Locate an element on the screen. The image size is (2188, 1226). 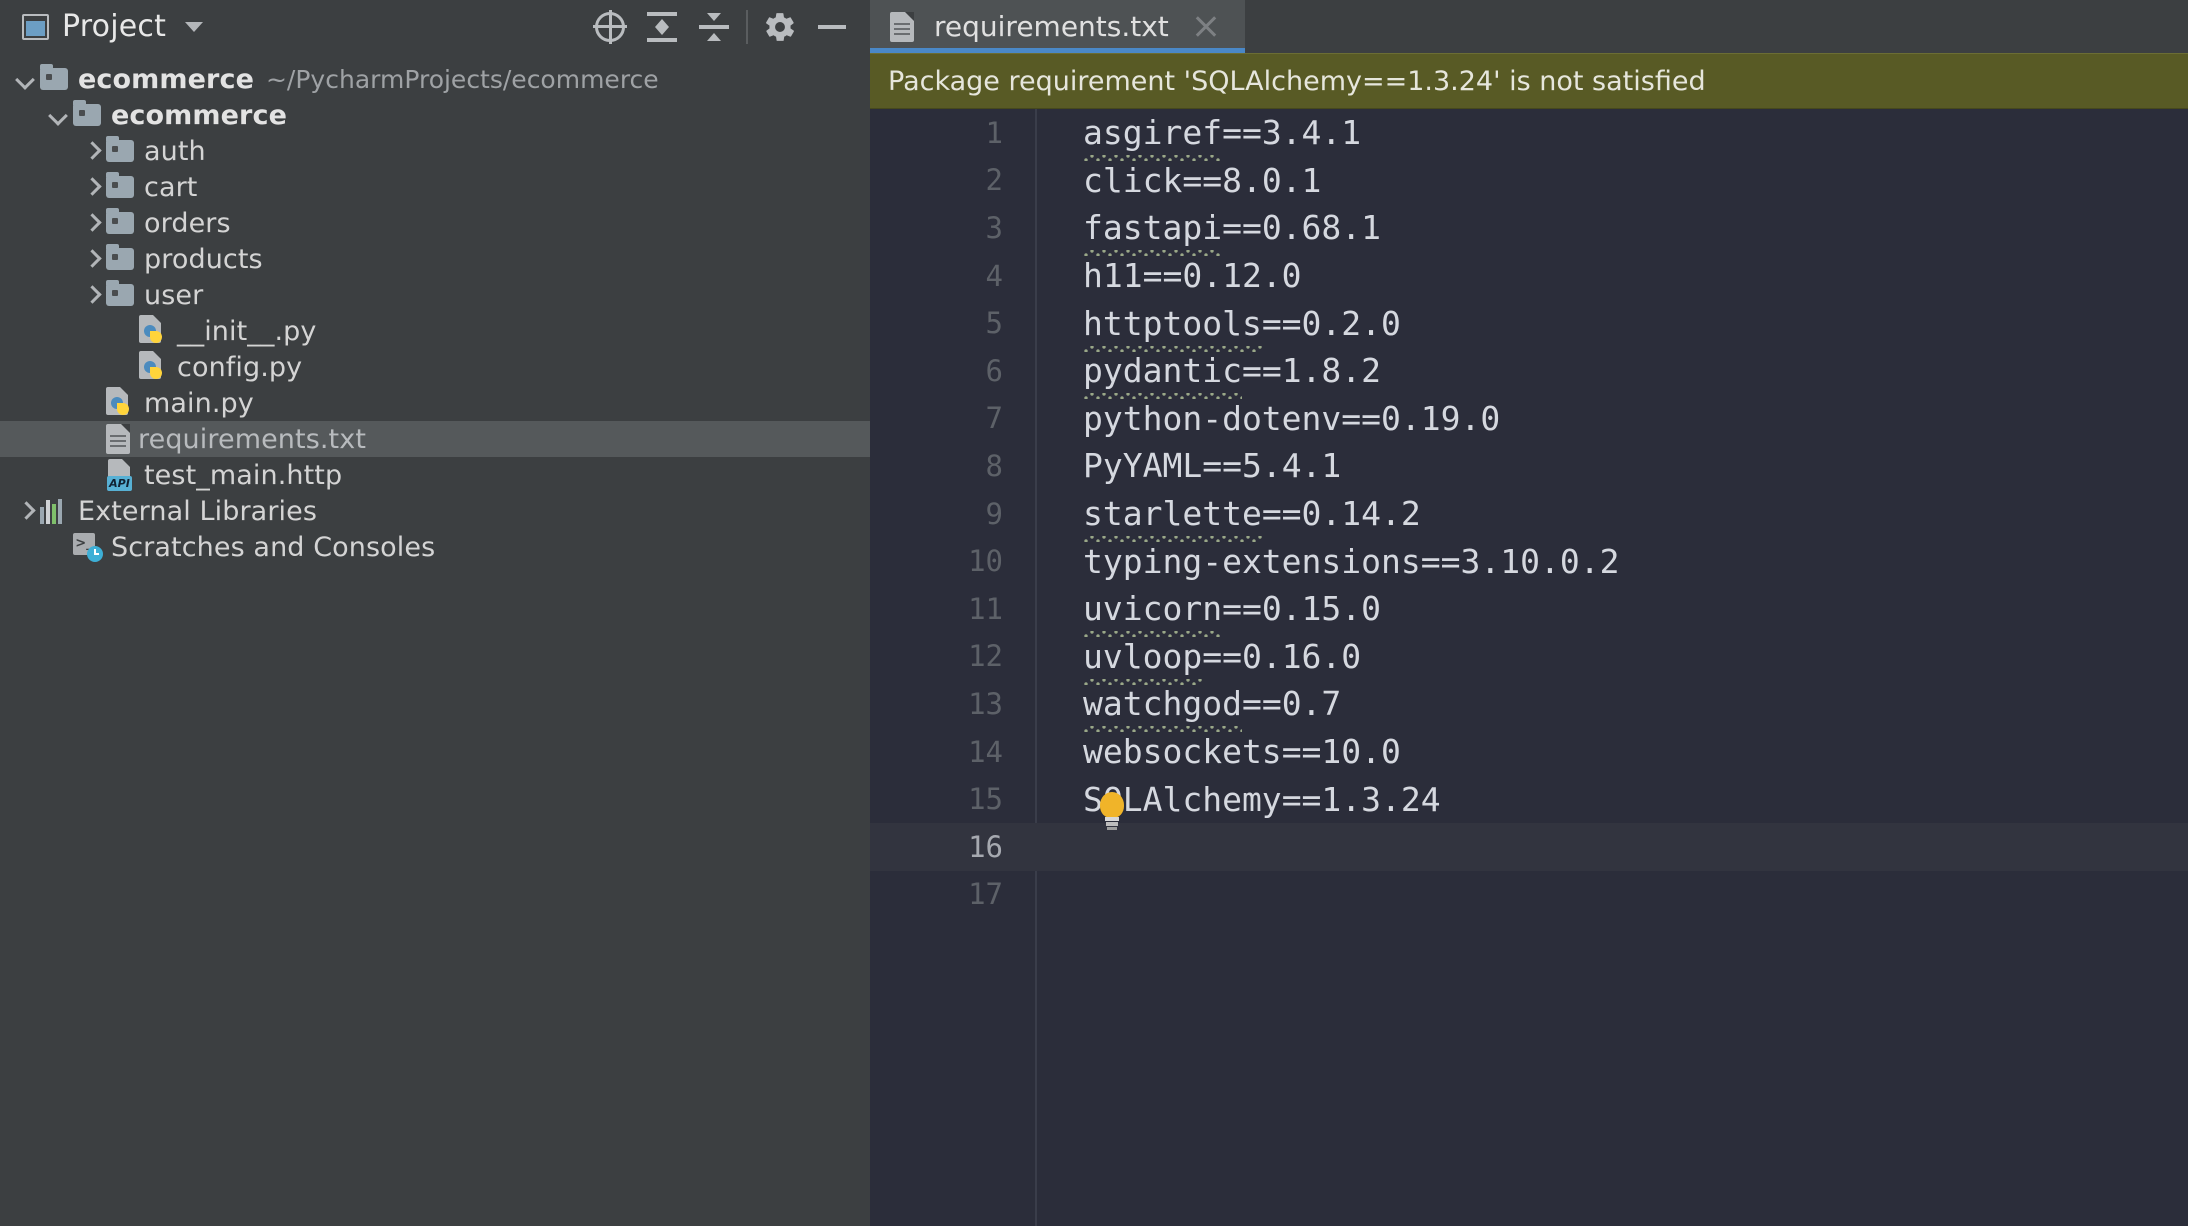
package-version: ==3.4.1 is located at coordinates (1292, 133).